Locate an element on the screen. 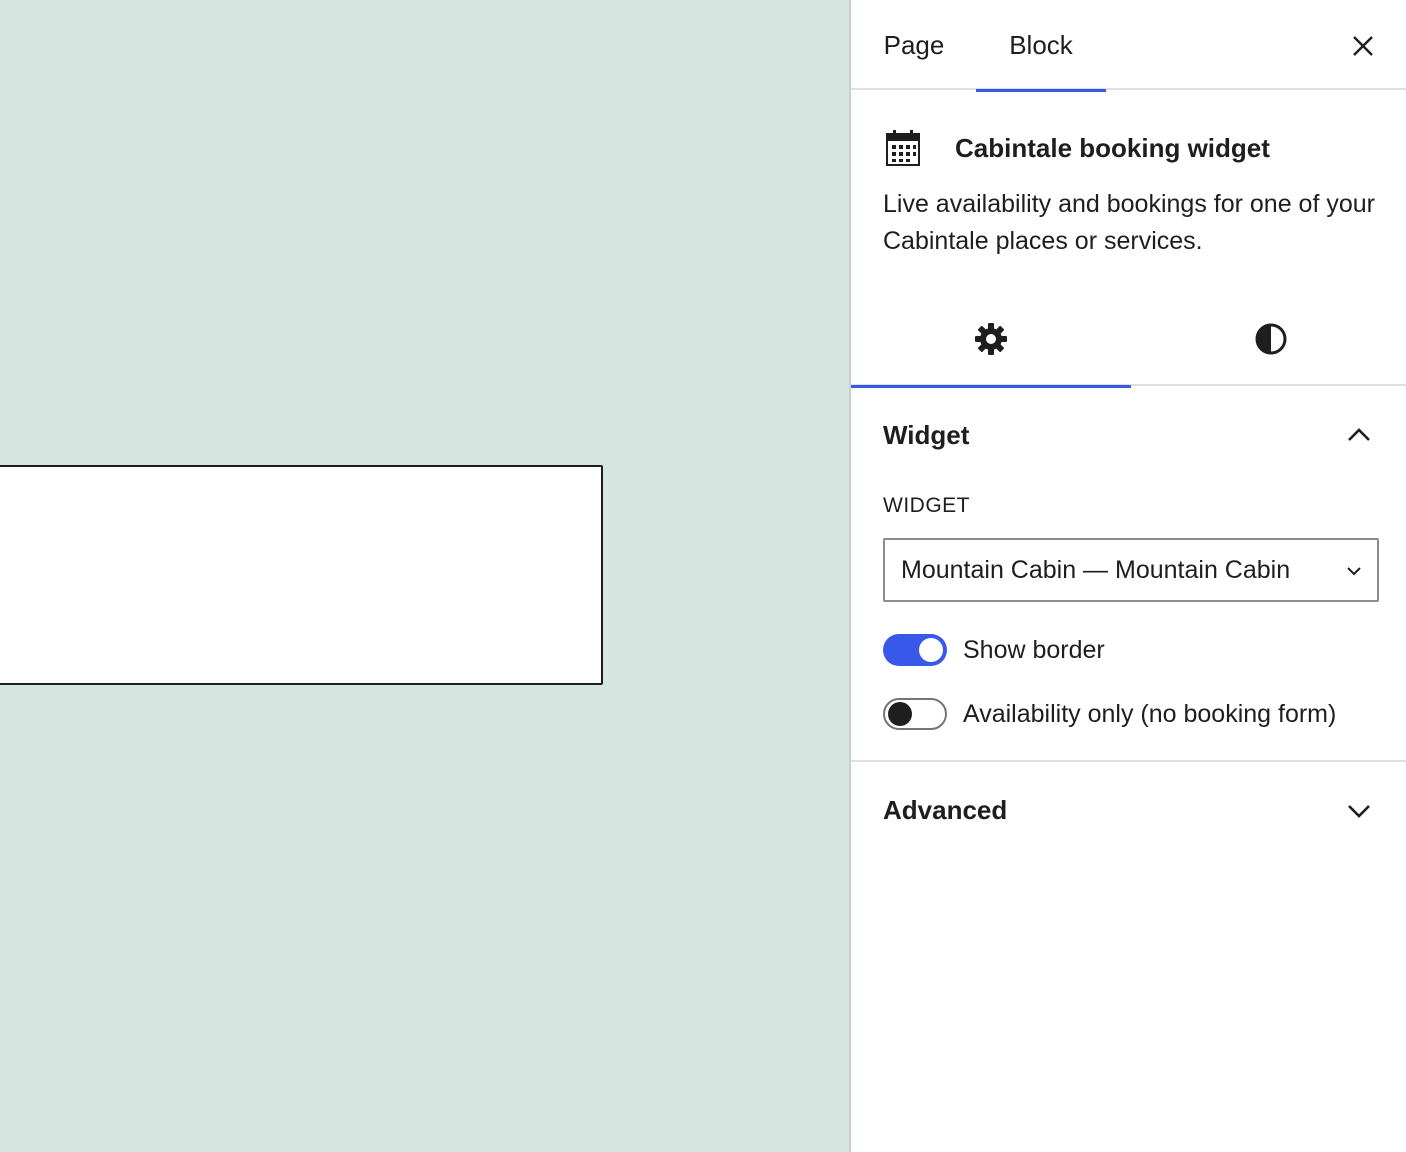  calendar-icon is located at coordinates (903, 148).